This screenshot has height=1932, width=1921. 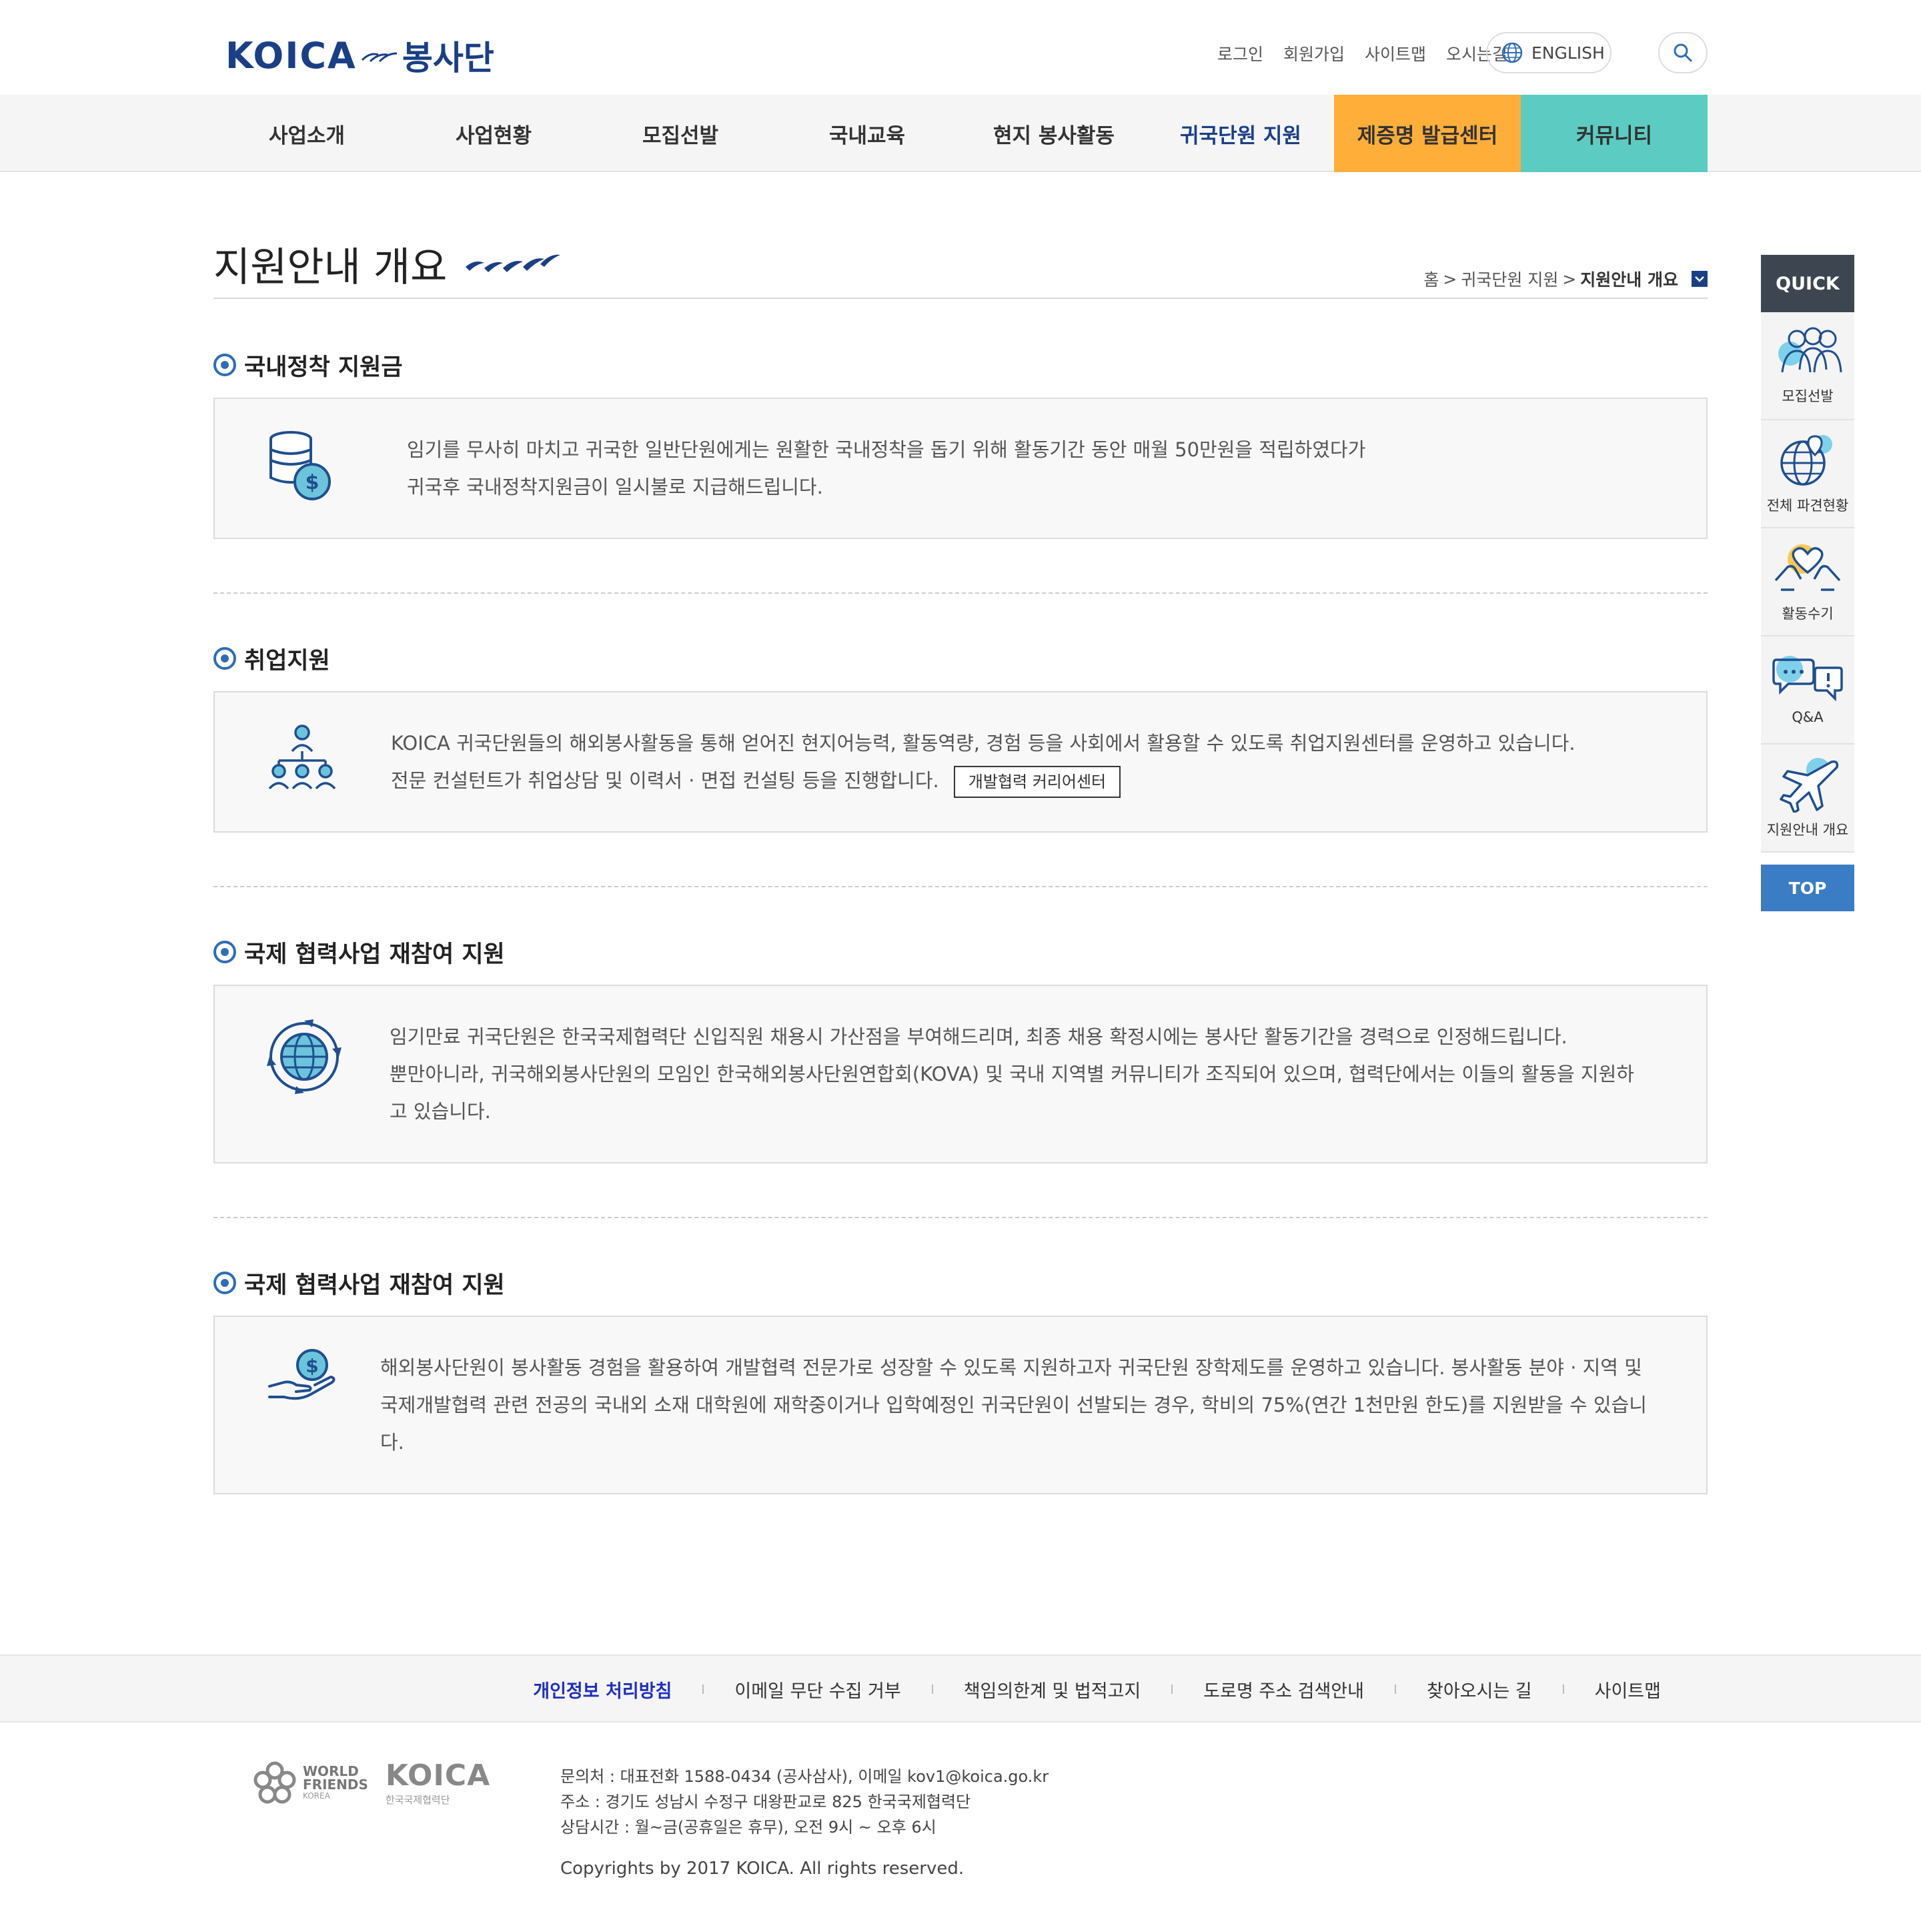 What do you see at coordinates (1509, 279) in the screenshot?
I see `breadcrumb-parent: 귀국단원 지원` at bounding box center [1509, 279].